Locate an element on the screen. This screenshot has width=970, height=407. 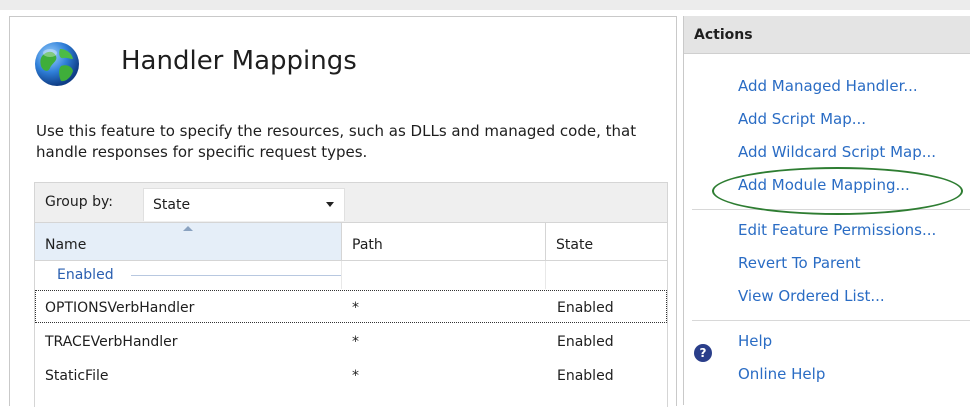
cell-name: StaticFile is located at coordinates (77, 376).